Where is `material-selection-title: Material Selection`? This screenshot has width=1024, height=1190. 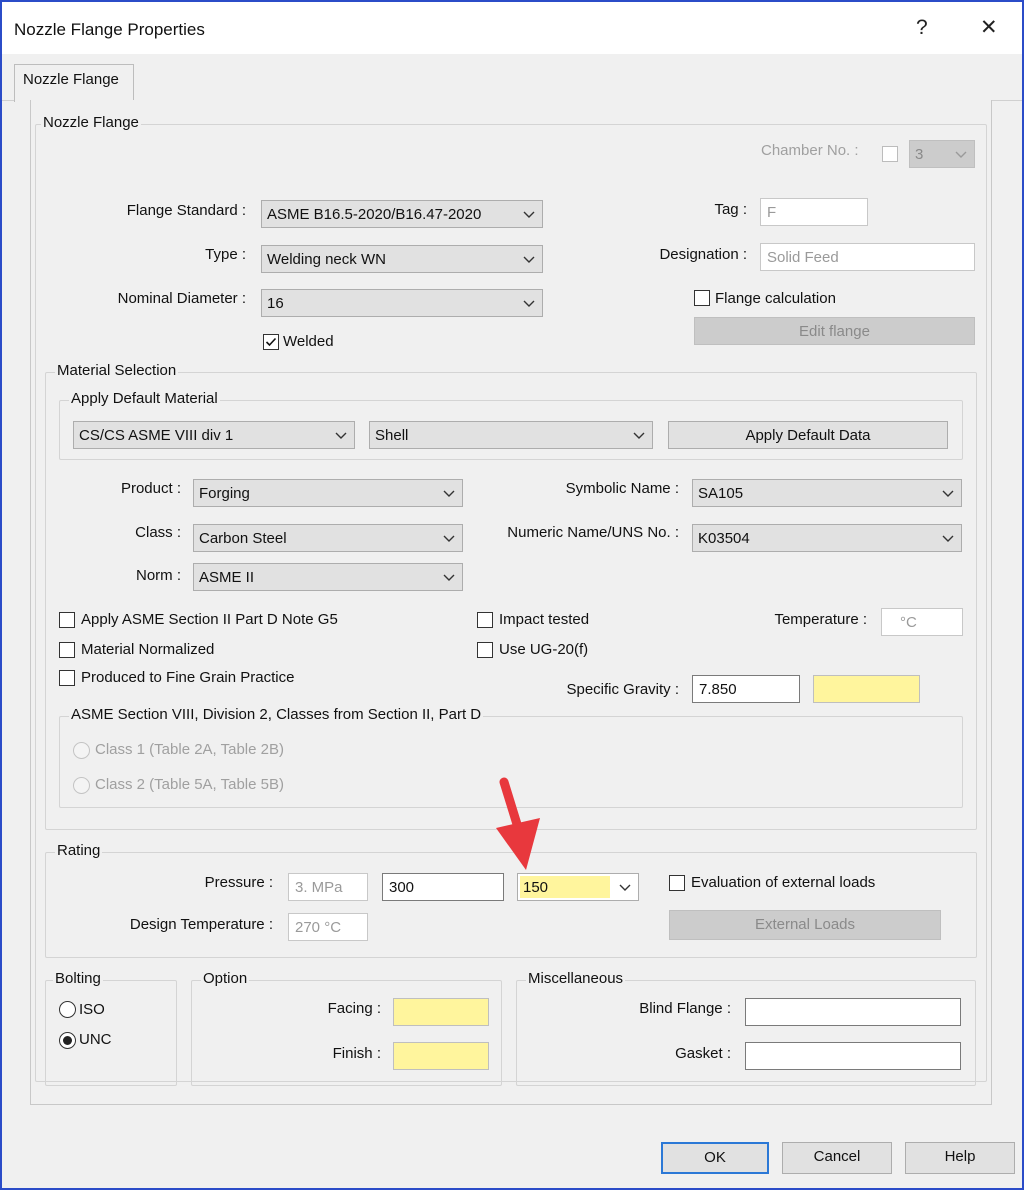
material-selection-title: Material Selection is located at coordinates (117, 370).